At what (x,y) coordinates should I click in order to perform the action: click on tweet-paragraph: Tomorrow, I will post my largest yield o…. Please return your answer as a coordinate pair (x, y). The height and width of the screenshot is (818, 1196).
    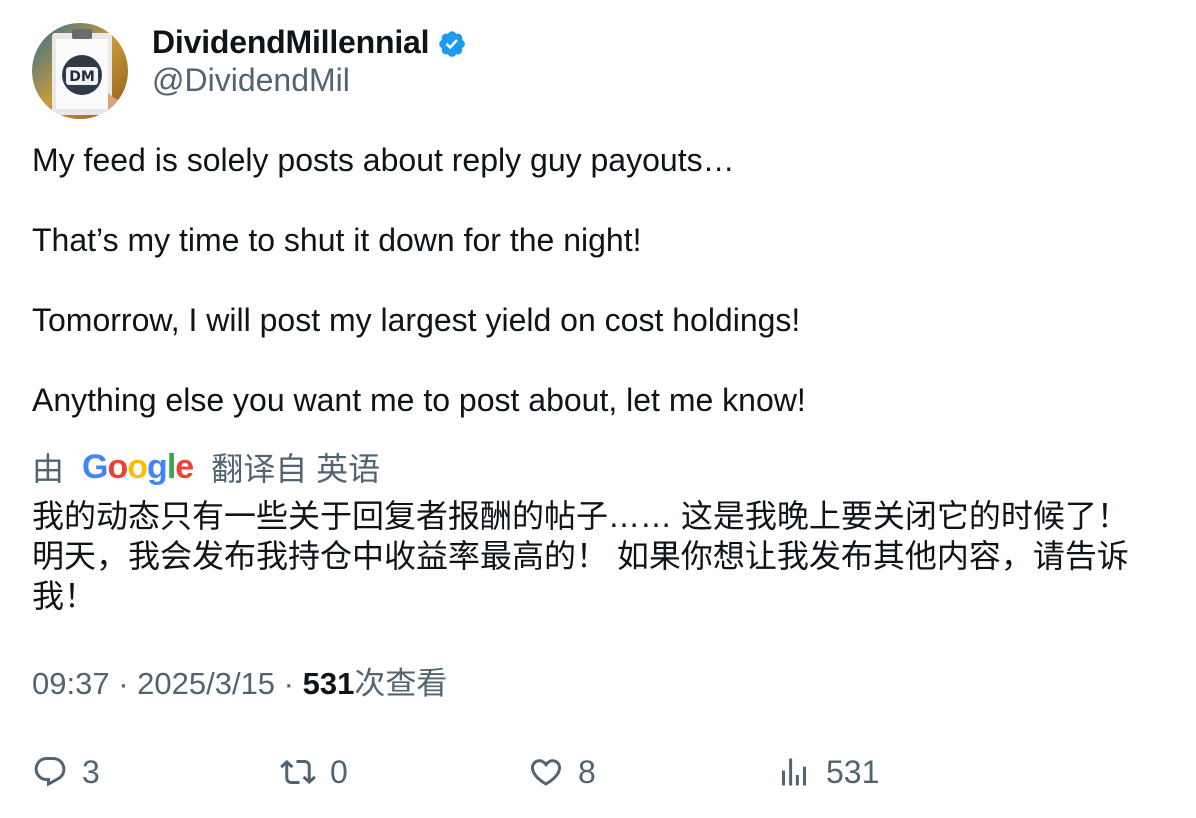
    Looking at the image, I should click on (416, 320).